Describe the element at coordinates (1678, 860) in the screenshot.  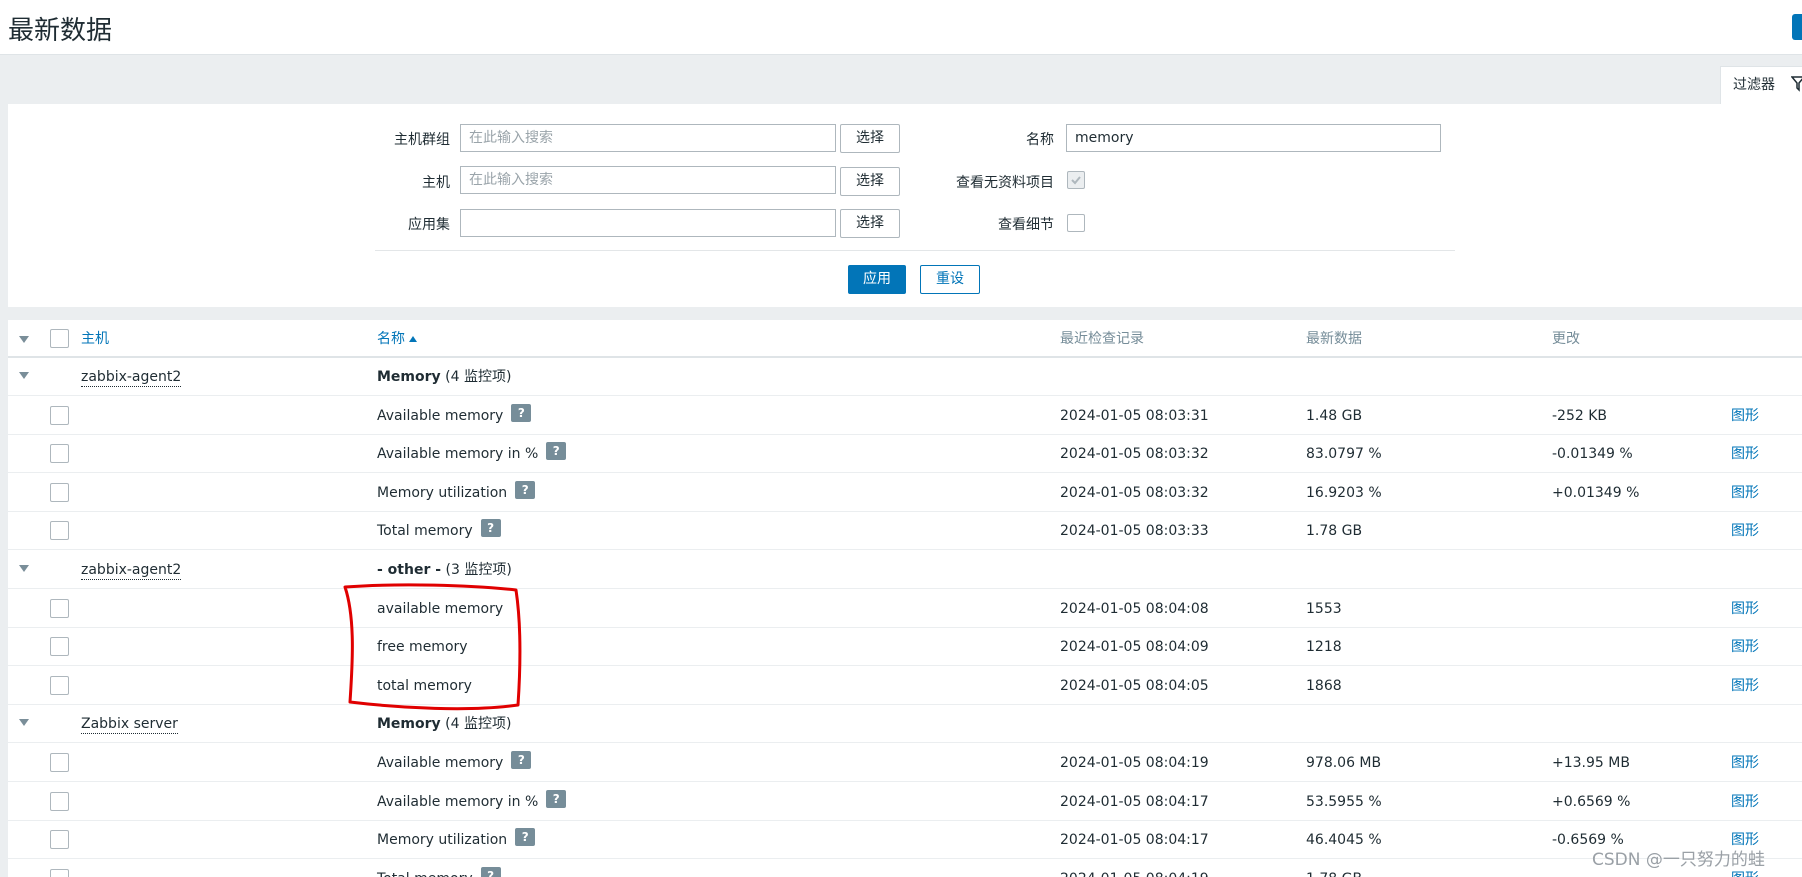
I see `watermark: CSDN @一只努力的蛙` at that location.